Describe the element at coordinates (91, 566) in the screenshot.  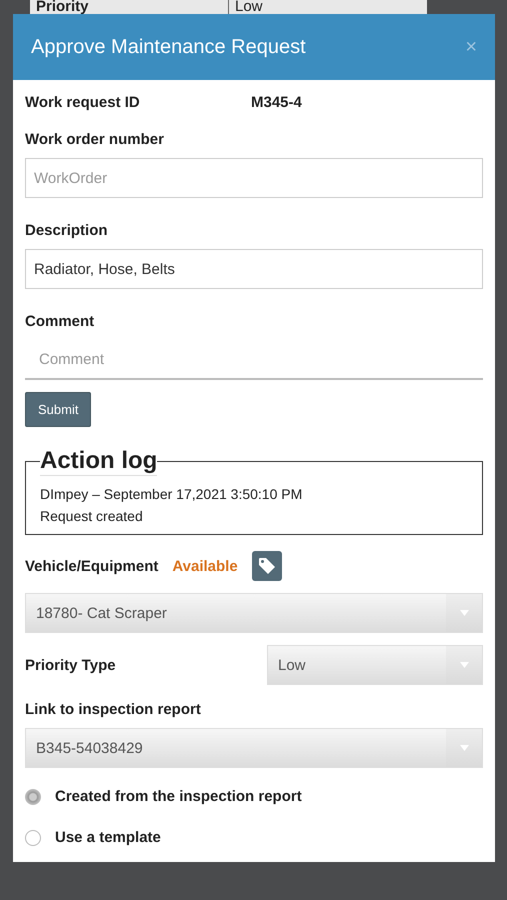
I see `field-label: Vehicle/Equipment` at that location.